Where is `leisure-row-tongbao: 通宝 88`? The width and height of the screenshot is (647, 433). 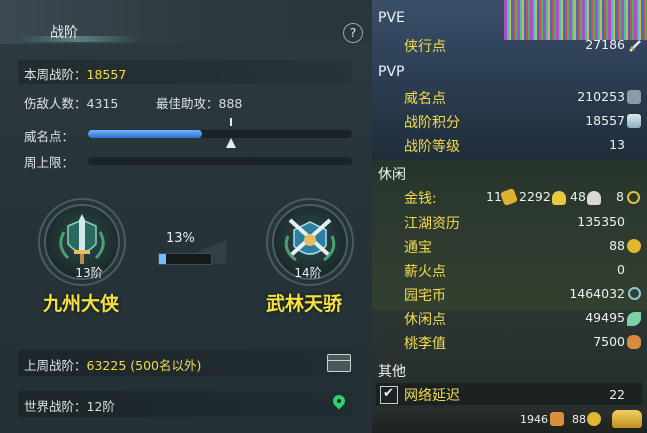 leisure-row-tongbao: 通宝 88 is located at coordinates (509, 246).